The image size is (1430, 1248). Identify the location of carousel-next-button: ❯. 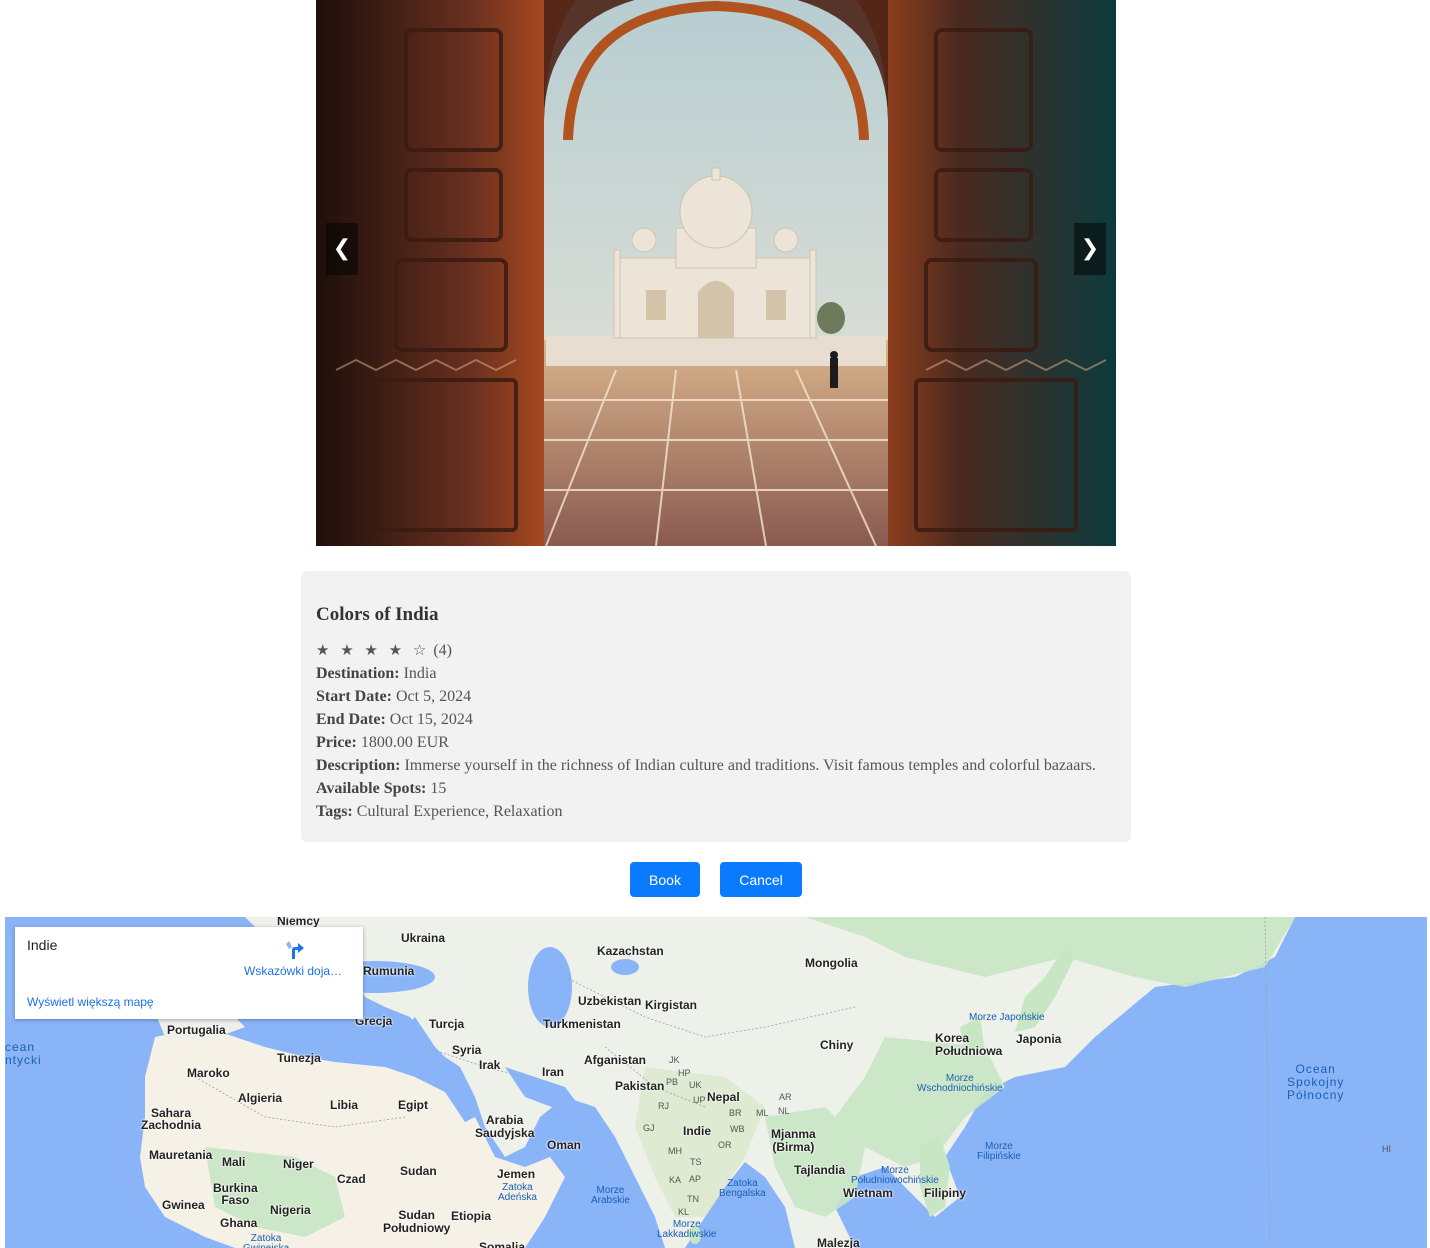
(1090, 249).